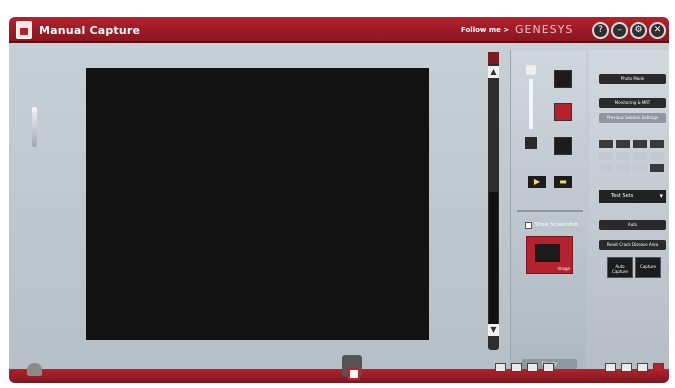 This screenshot has height=388, width=675. What do you see at coordinates (550, 211) in the screenshot?
I see `panel-divider` at bounding box center [550, 211].